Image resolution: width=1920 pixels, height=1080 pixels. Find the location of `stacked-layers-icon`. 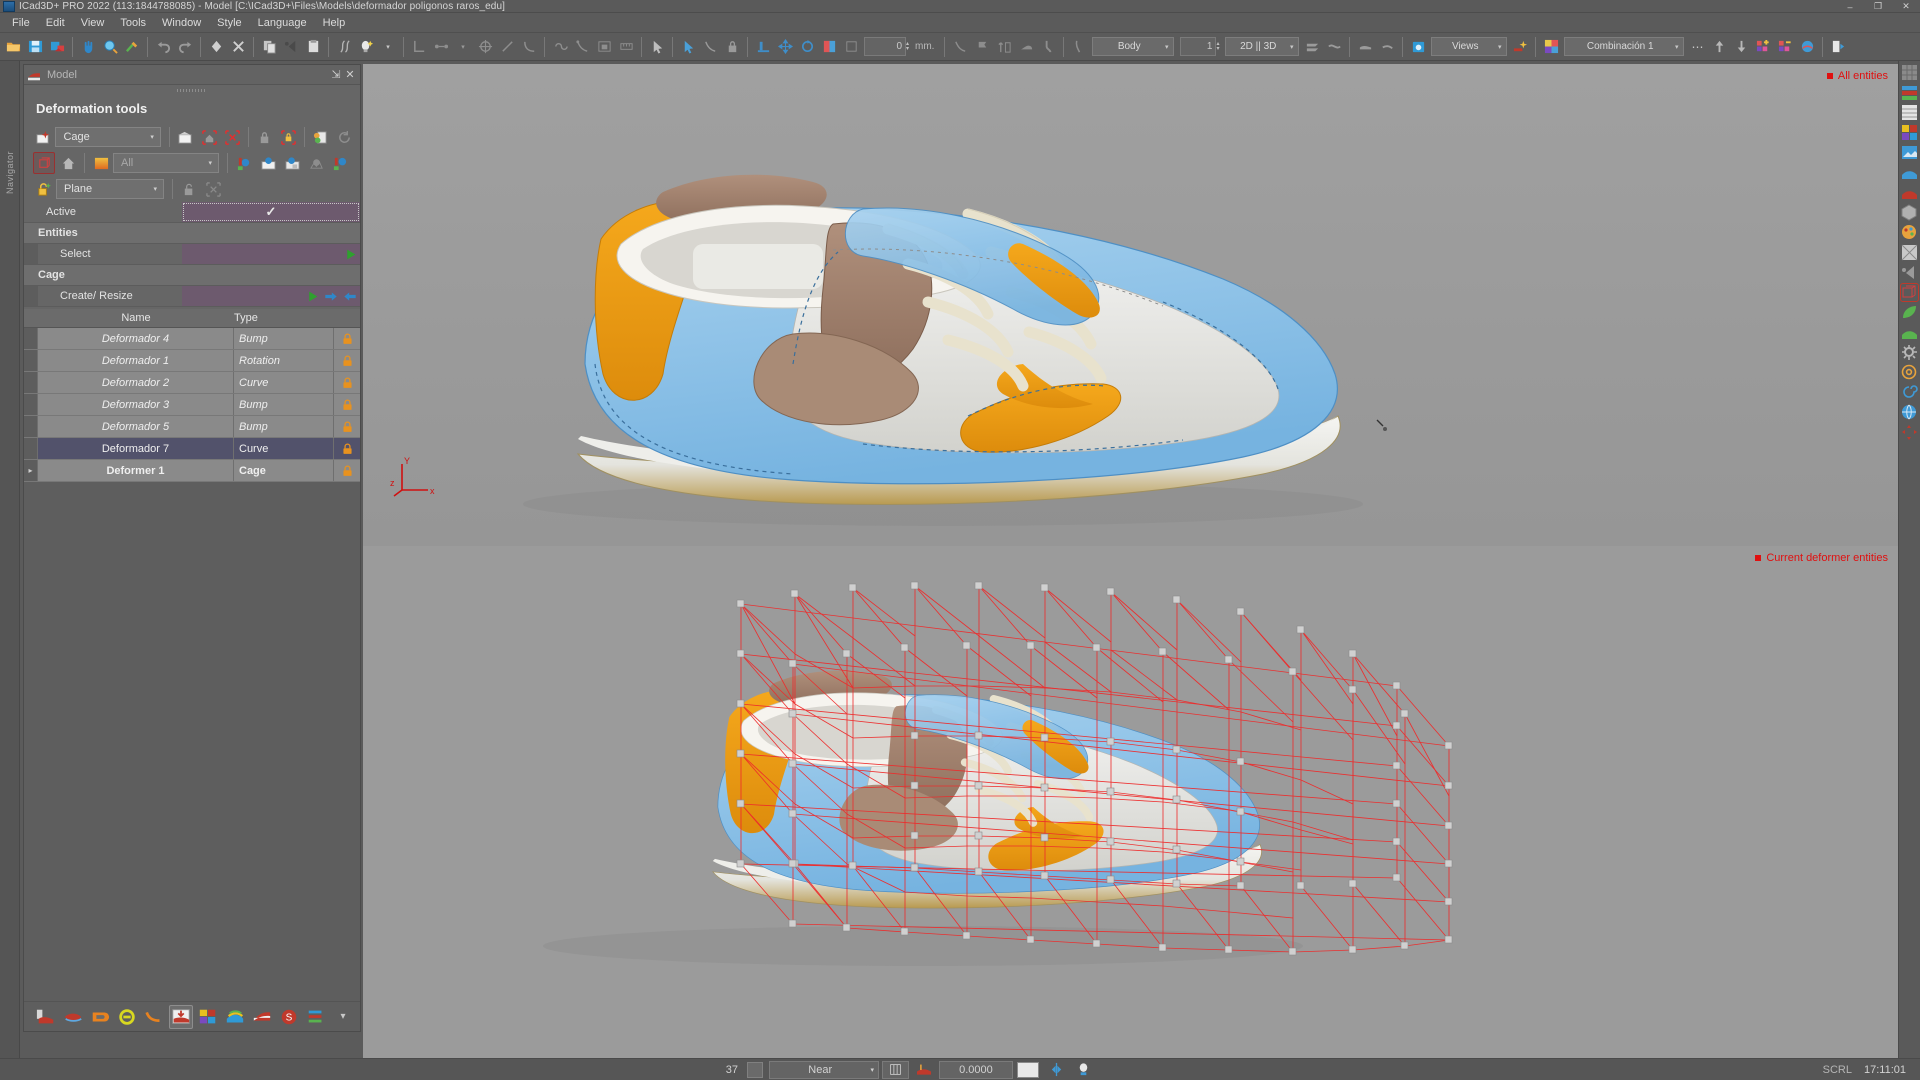

stacked-layers-icon is located at coordinates (316, 1017).